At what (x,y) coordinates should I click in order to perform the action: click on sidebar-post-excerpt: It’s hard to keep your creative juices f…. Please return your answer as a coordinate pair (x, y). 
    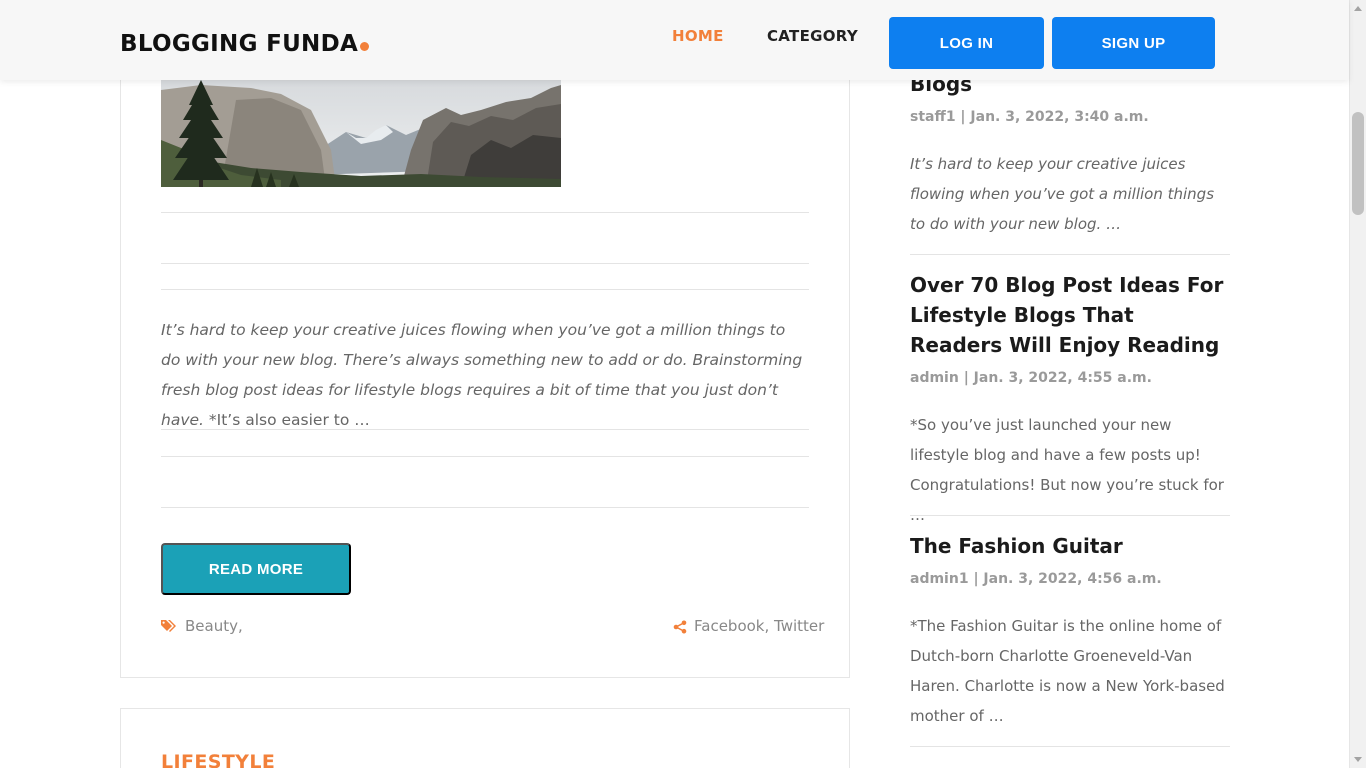
    Looking at the image, I should click on (1062, 194).